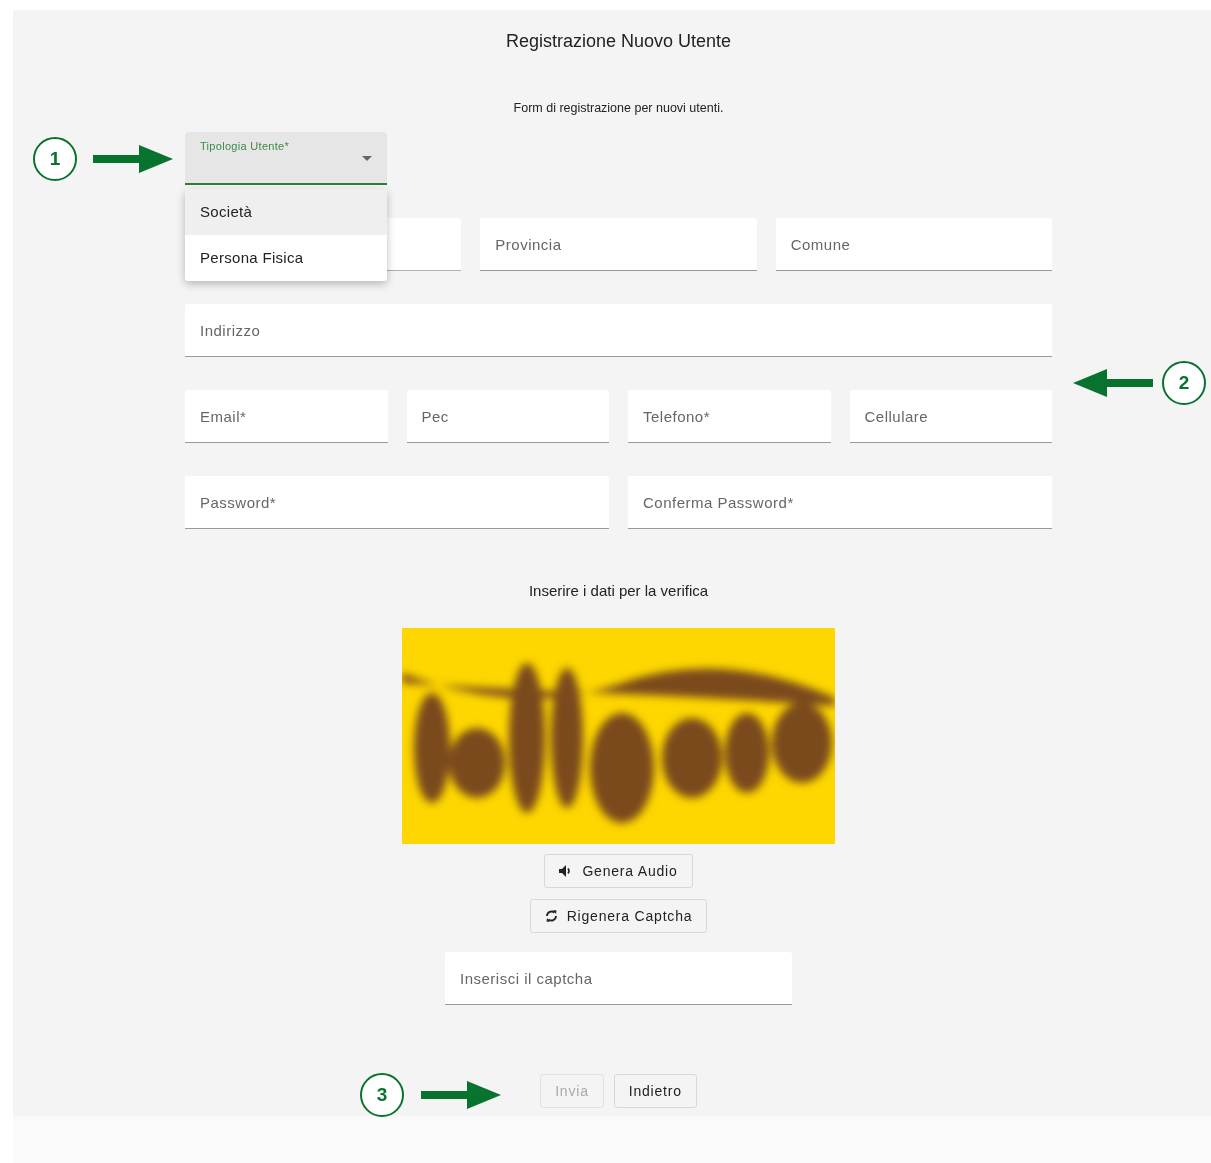 The width and height of the screenshot is (1211, 1163). What do you see at coordinates (245, 146) in the screenshot?
I see `select-label: Tipologia Utente*` at bounding box center [245, 146].